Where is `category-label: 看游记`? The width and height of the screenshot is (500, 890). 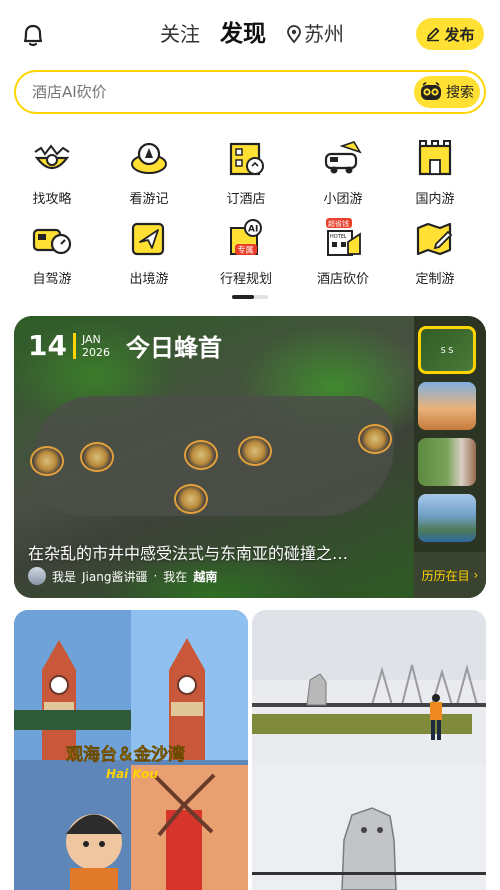 category-label: 看游记 is located at coordinates (149, 199).